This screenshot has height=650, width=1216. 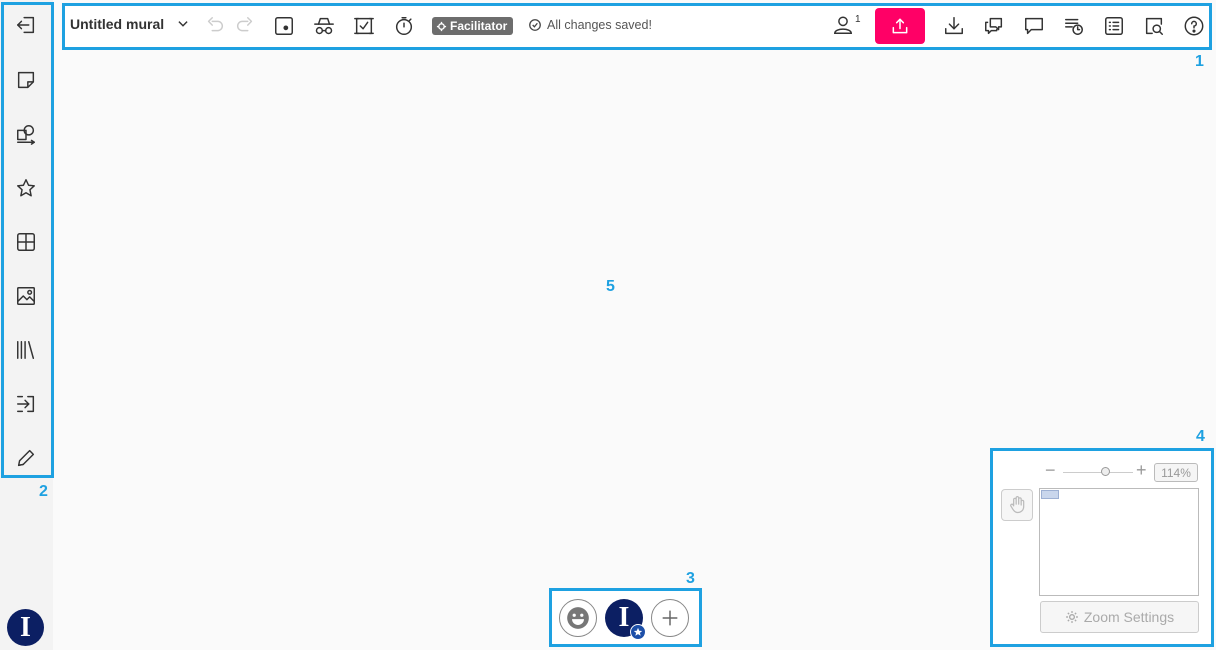 I want to click on callout-label-2: 2, so click(x=43, y=491).